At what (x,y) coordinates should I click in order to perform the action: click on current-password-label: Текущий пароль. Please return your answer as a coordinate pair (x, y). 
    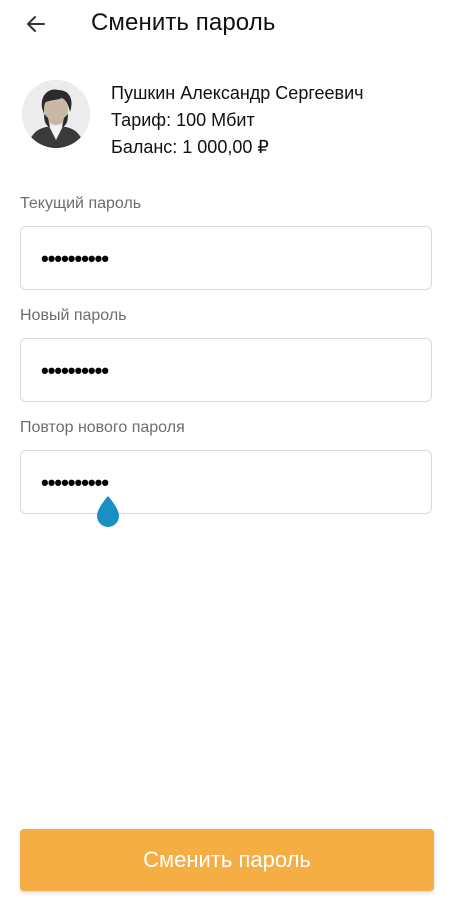
    Looking at the image, I should click on (81, 203).